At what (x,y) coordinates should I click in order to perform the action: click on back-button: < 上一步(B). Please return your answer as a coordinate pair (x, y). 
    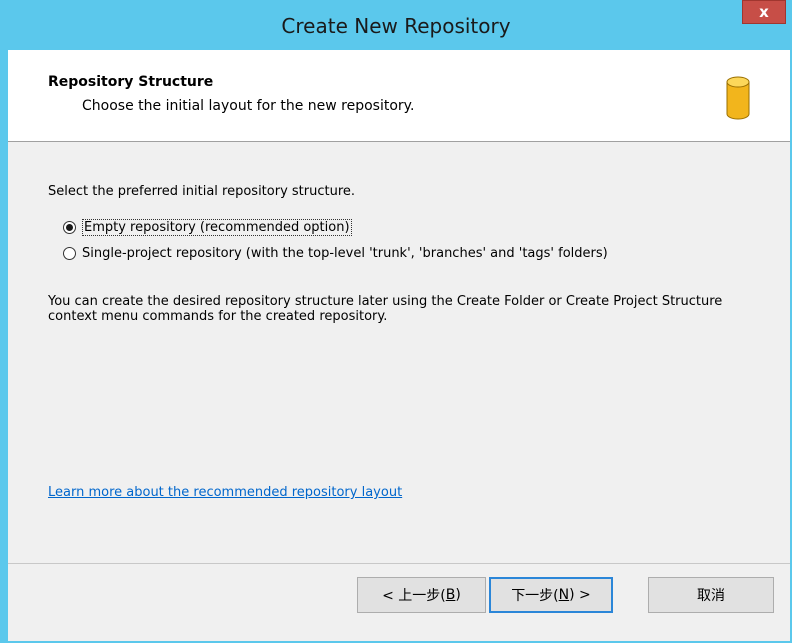
    Looking at the image, I should click on (421, 595).